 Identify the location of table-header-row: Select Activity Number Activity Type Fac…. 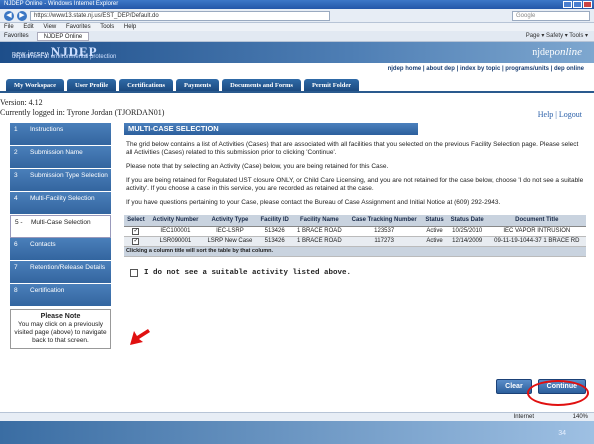
(355, 221).